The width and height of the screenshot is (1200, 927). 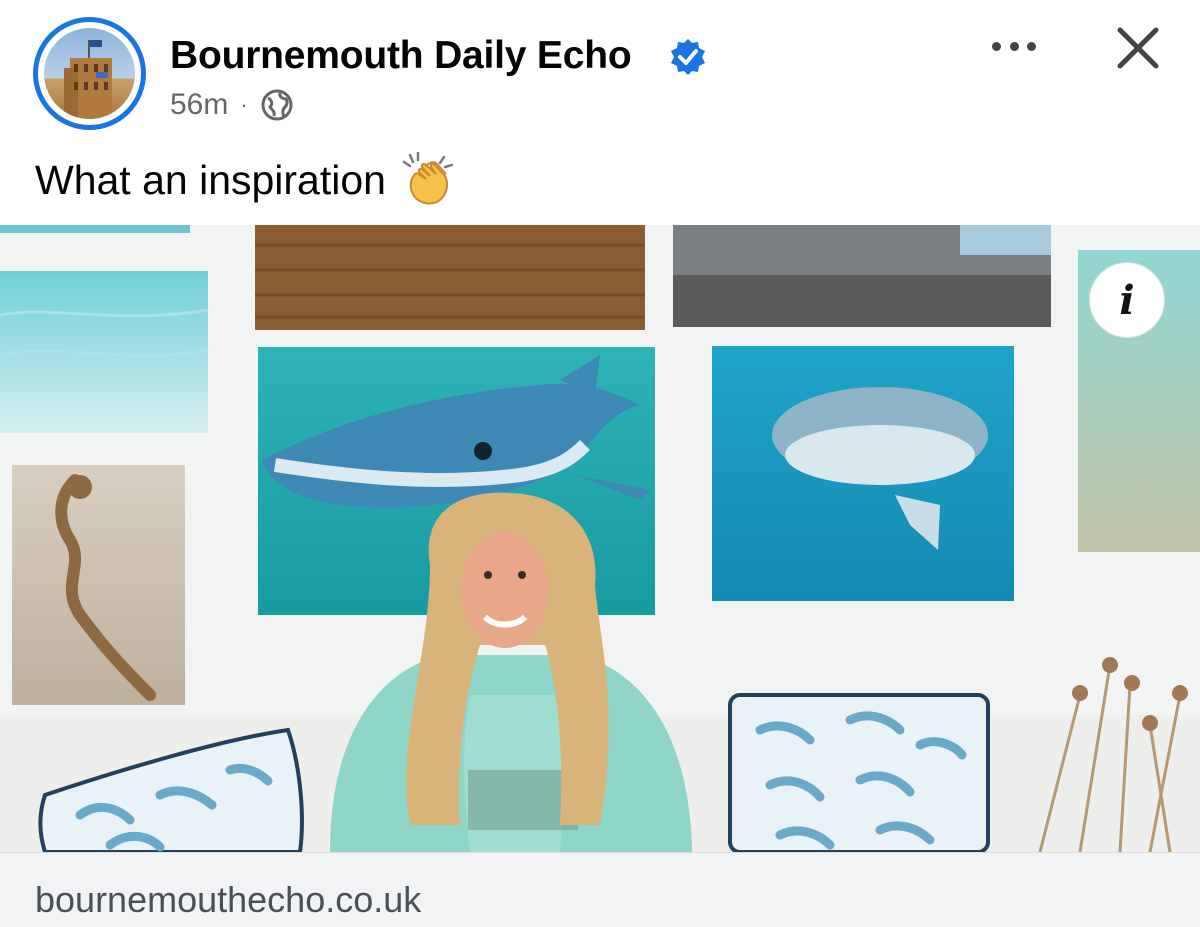 I want to click on info-button: i, so click(x=1127, y=300).